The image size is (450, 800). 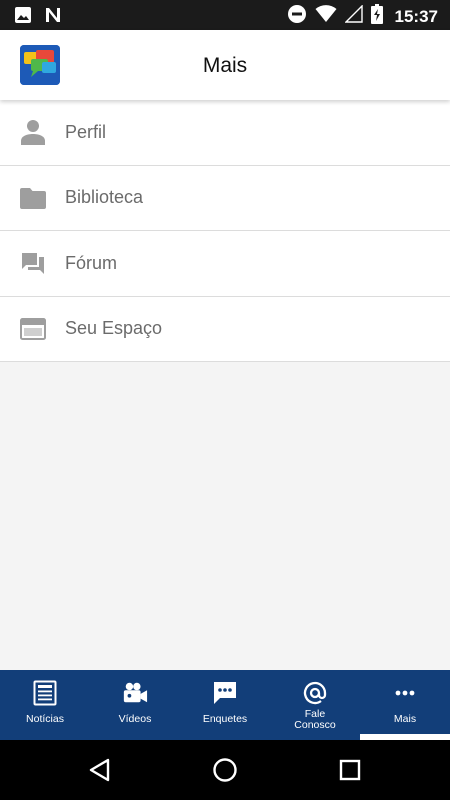 What do you see at coordinates (135, 719) in the screenshot?
I see `tab-label: Vídeos` at bounding box center [135, 719].